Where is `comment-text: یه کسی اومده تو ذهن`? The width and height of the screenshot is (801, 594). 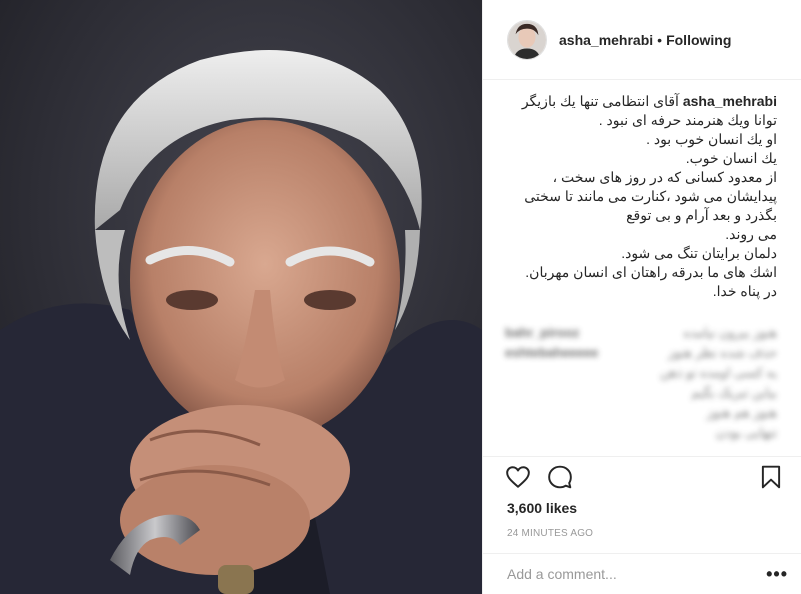 comment-text: یه کسی اومده تو ذهن is located at coordinates (718, 372).